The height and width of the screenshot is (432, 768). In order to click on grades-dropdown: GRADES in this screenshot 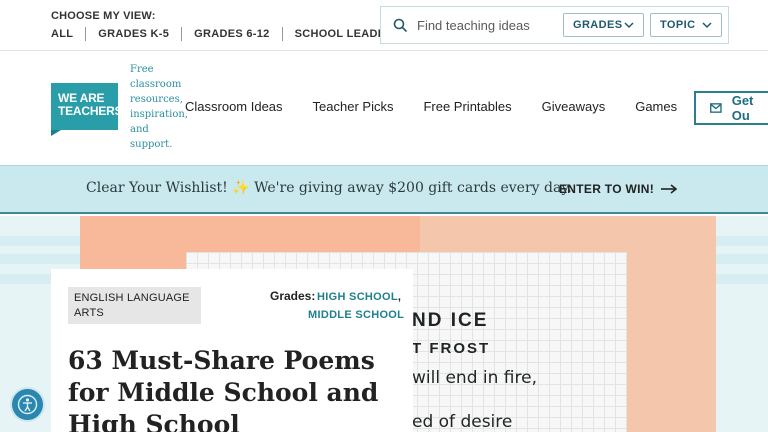, I will do `click(603, 25)`.